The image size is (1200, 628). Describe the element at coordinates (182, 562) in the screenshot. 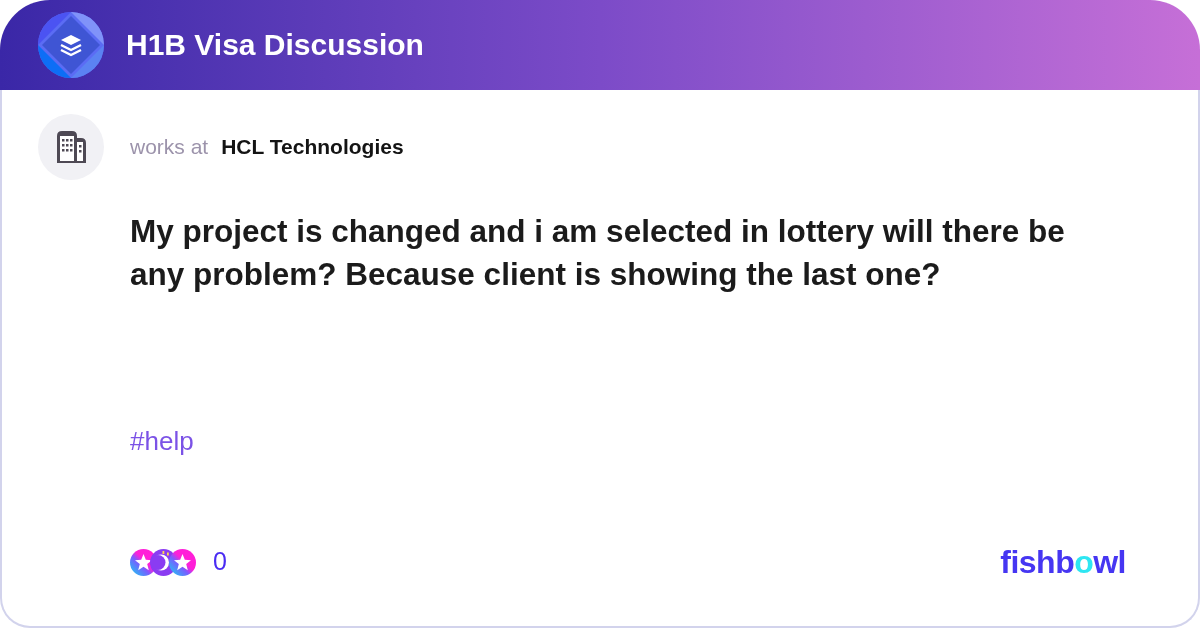

I see `star-badge-icon` at that location.